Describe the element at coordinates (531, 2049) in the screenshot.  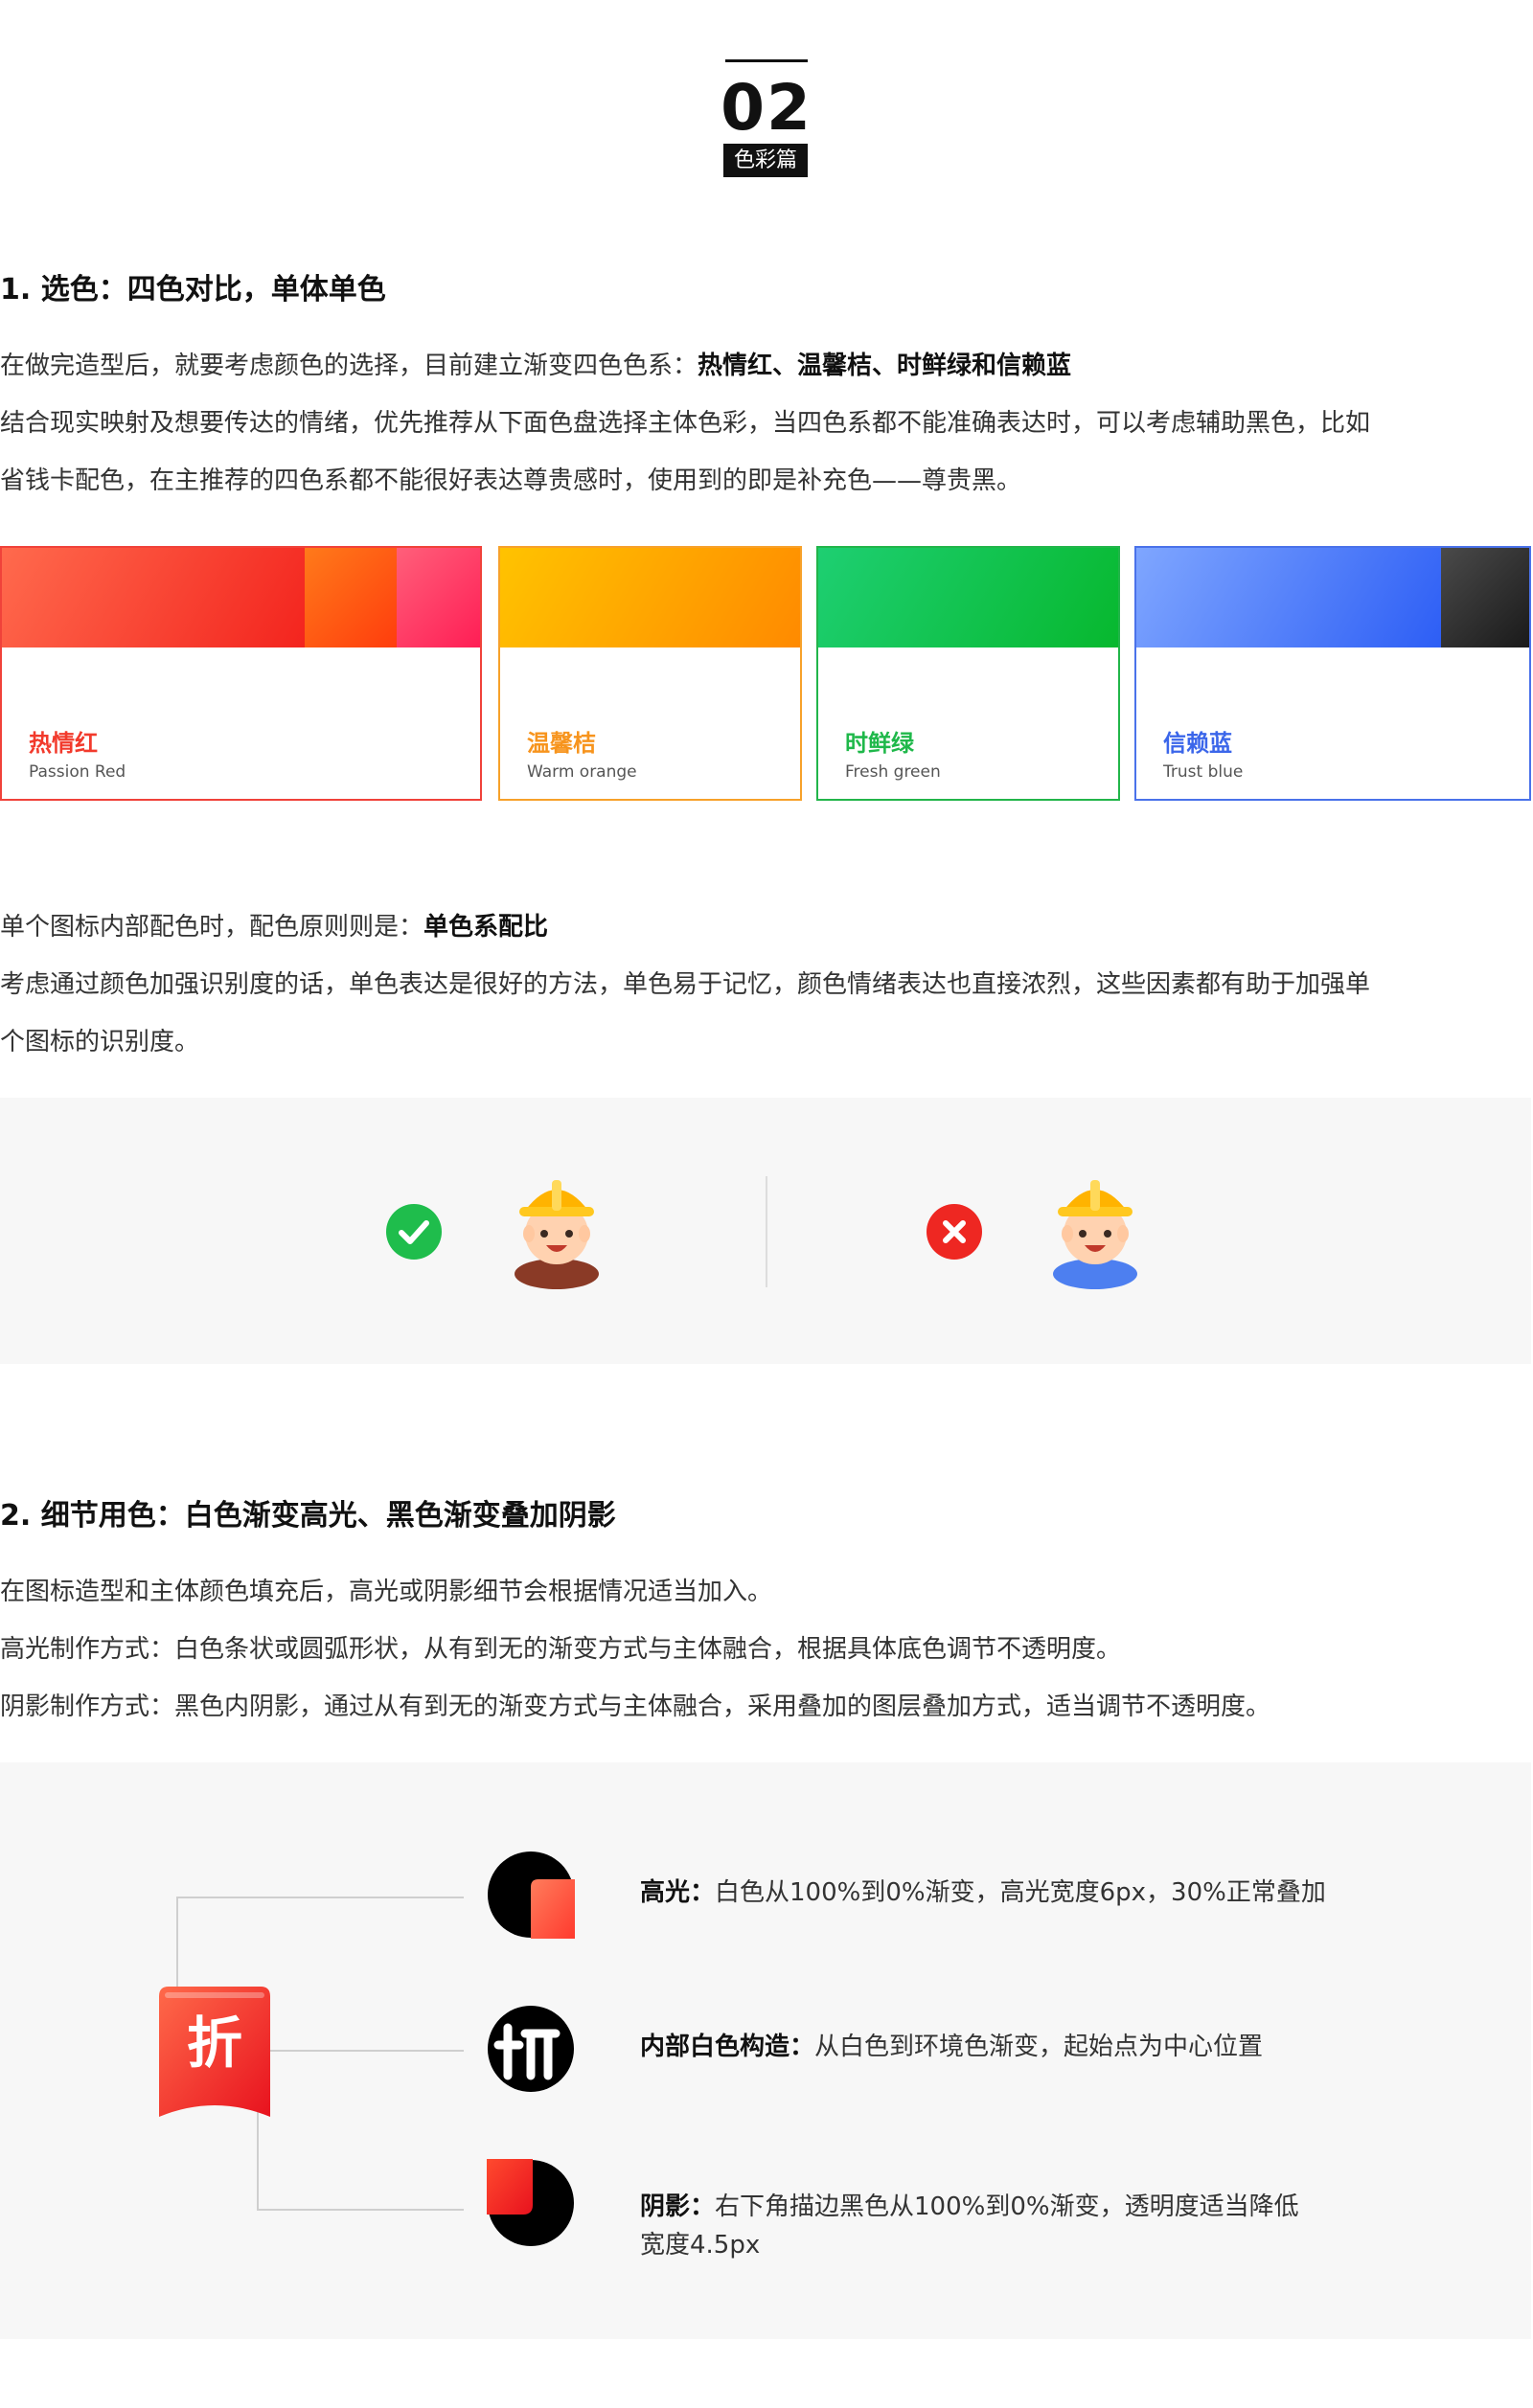
I see `inner-white-detail-icon` at that location.